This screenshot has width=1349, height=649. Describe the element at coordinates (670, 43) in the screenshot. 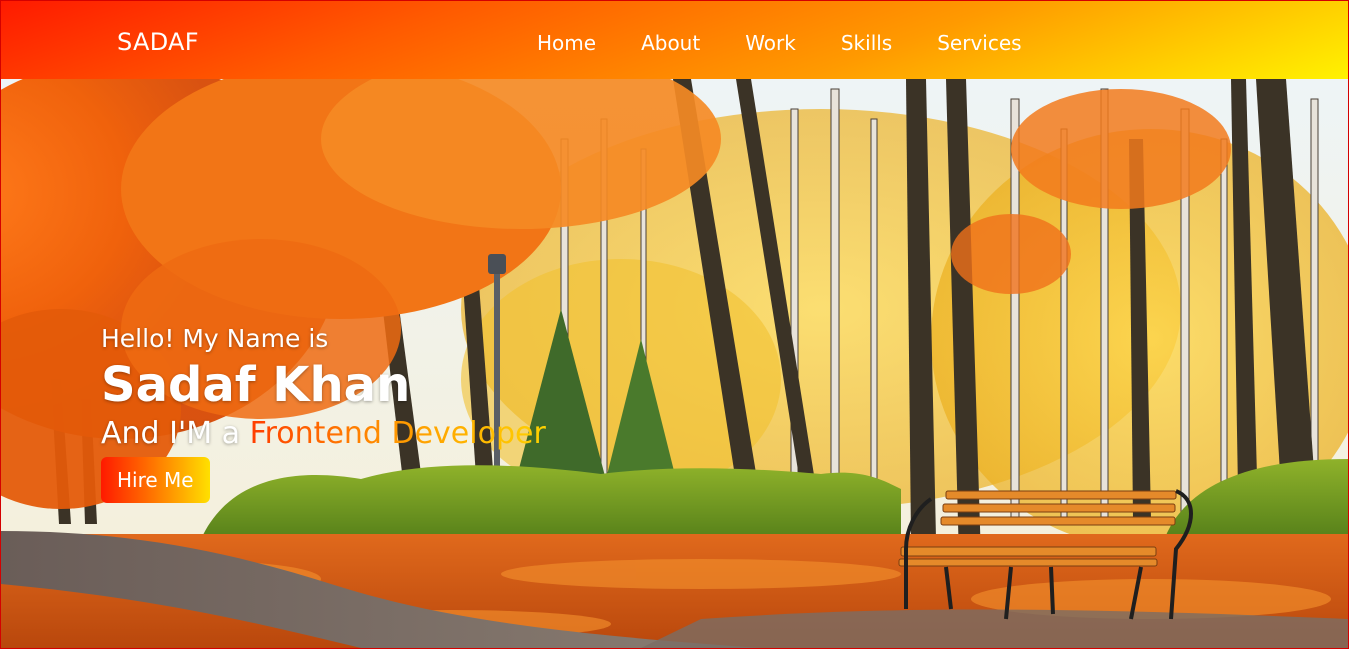

I see `nav-link-about: About` at that location.